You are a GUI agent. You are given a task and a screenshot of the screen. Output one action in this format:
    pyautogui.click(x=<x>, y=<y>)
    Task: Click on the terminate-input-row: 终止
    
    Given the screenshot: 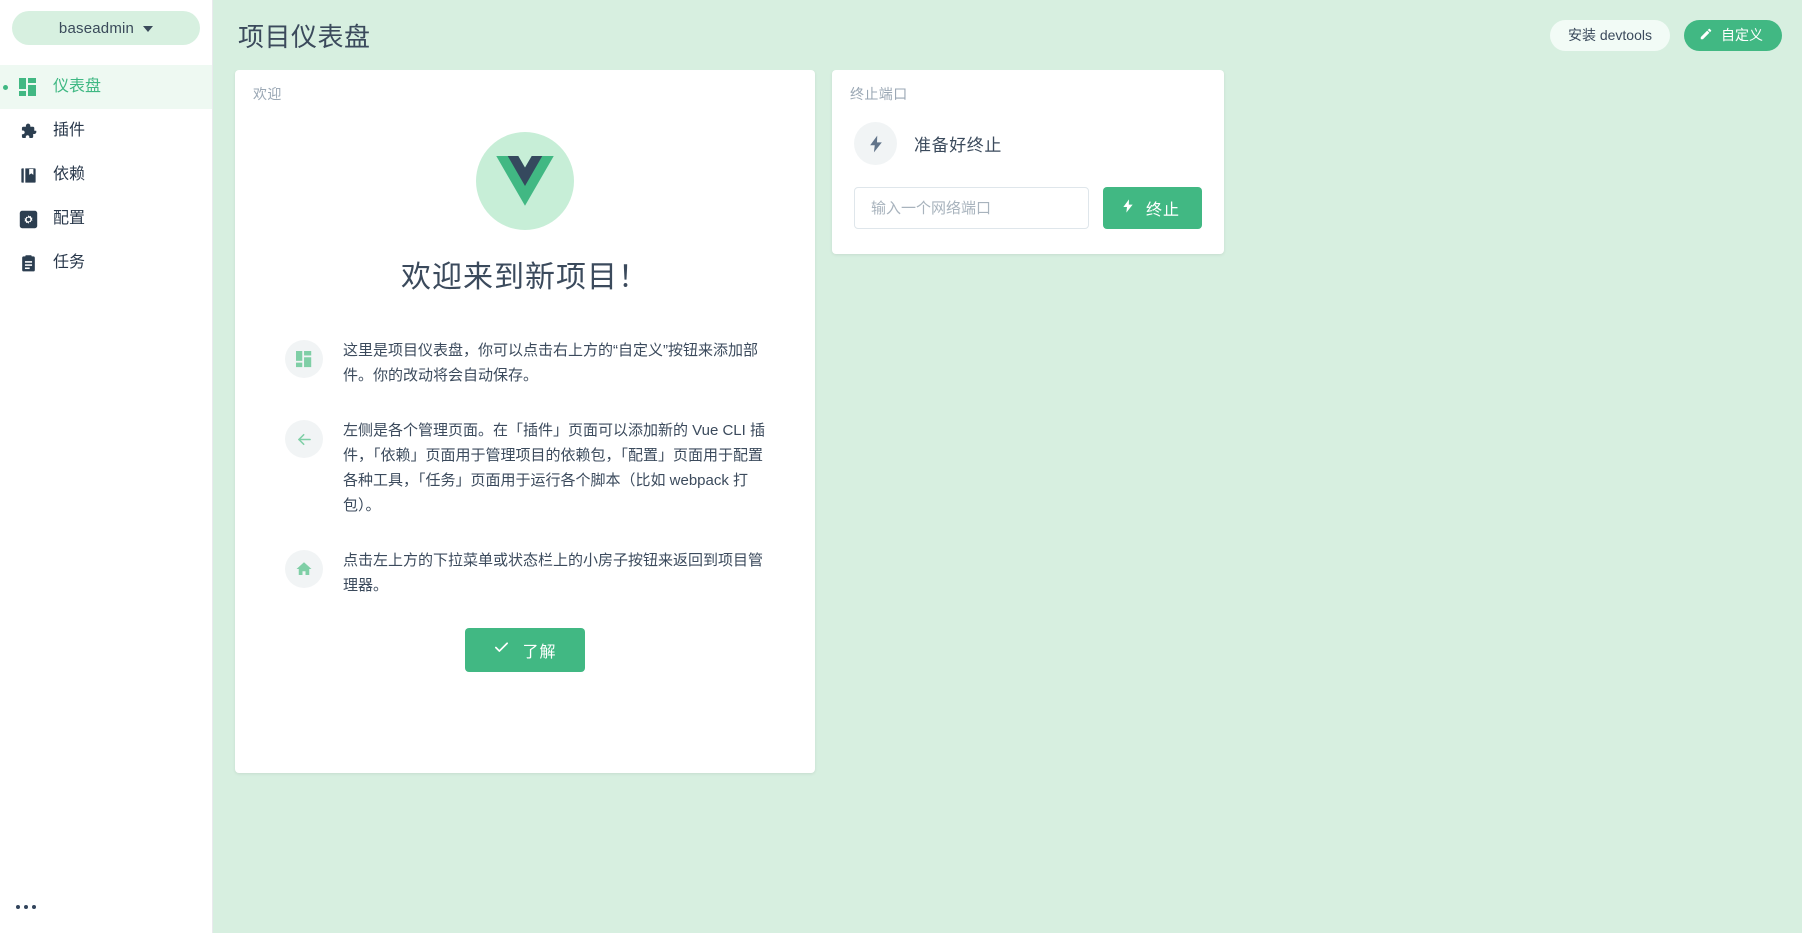 What is the action you would take?
    pyautogui.click(x=1028, y=208)
    